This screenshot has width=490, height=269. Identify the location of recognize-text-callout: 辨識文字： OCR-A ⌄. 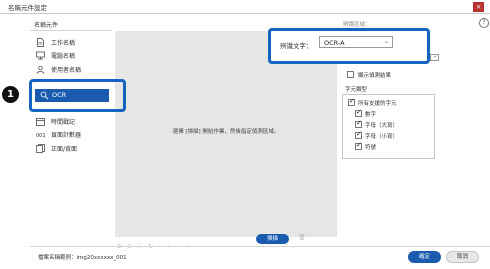
(349, 46).